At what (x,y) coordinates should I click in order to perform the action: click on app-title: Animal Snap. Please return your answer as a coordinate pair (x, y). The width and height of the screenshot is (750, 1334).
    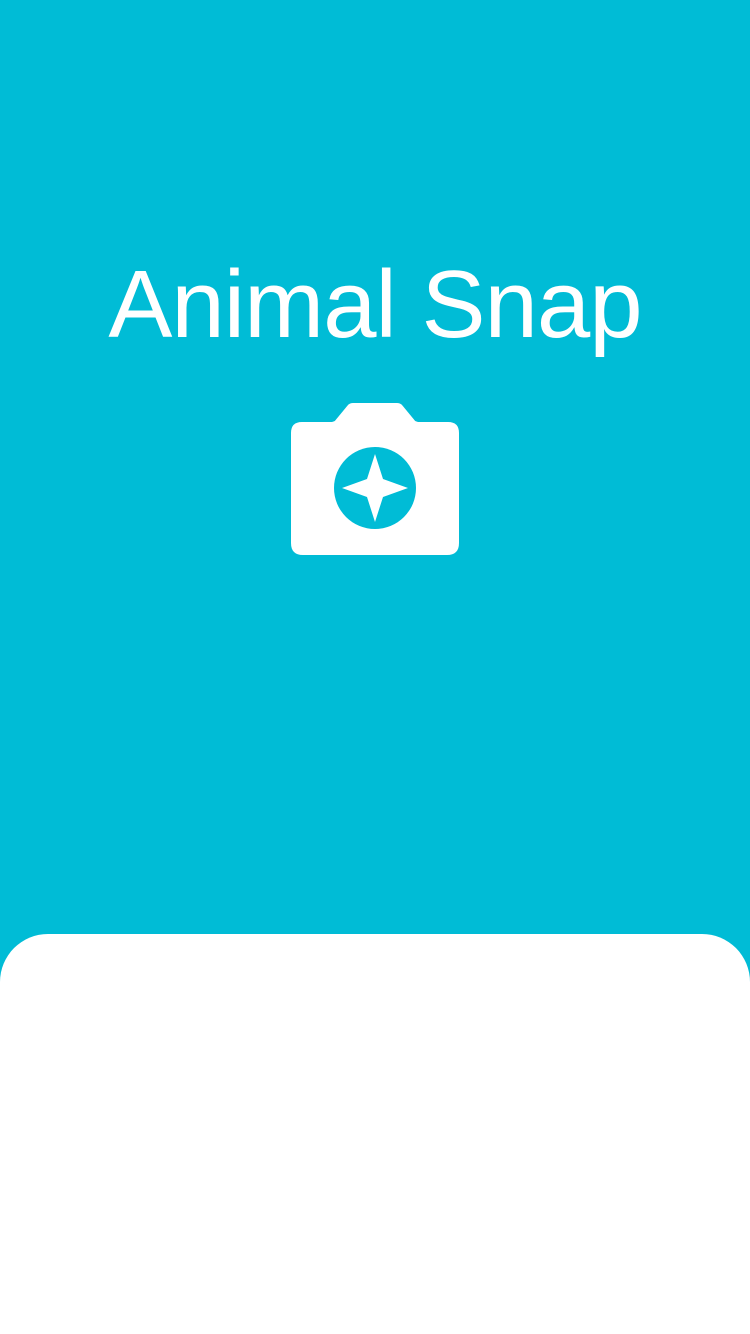
    Looking at the image, I should click on (375, 304).